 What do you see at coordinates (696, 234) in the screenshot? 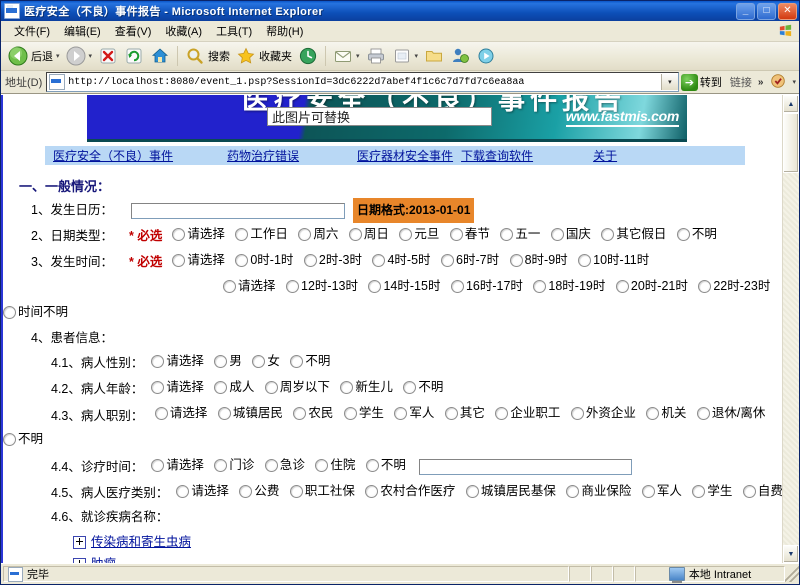
I see `radio-date-type-9: 不明` at bounding box center [696, 234].